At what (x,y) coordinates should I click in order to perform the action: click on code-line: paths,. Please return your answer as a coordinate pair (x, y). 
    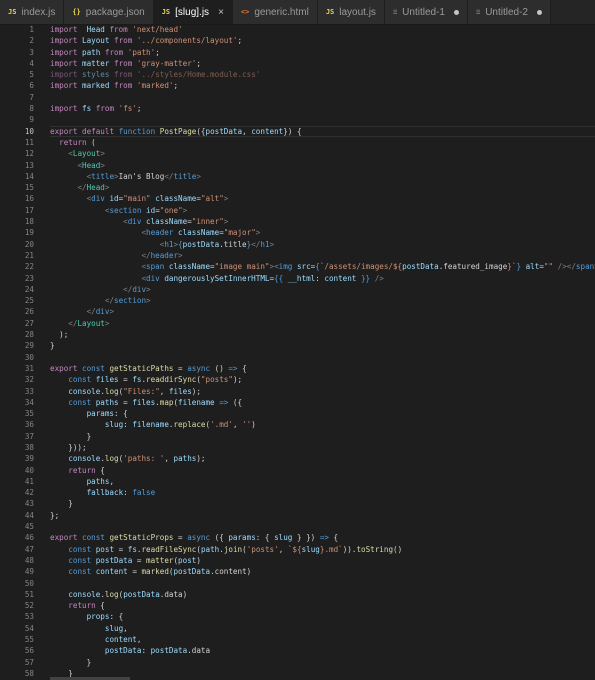
    Looking at the image, I should click on (322, 481).